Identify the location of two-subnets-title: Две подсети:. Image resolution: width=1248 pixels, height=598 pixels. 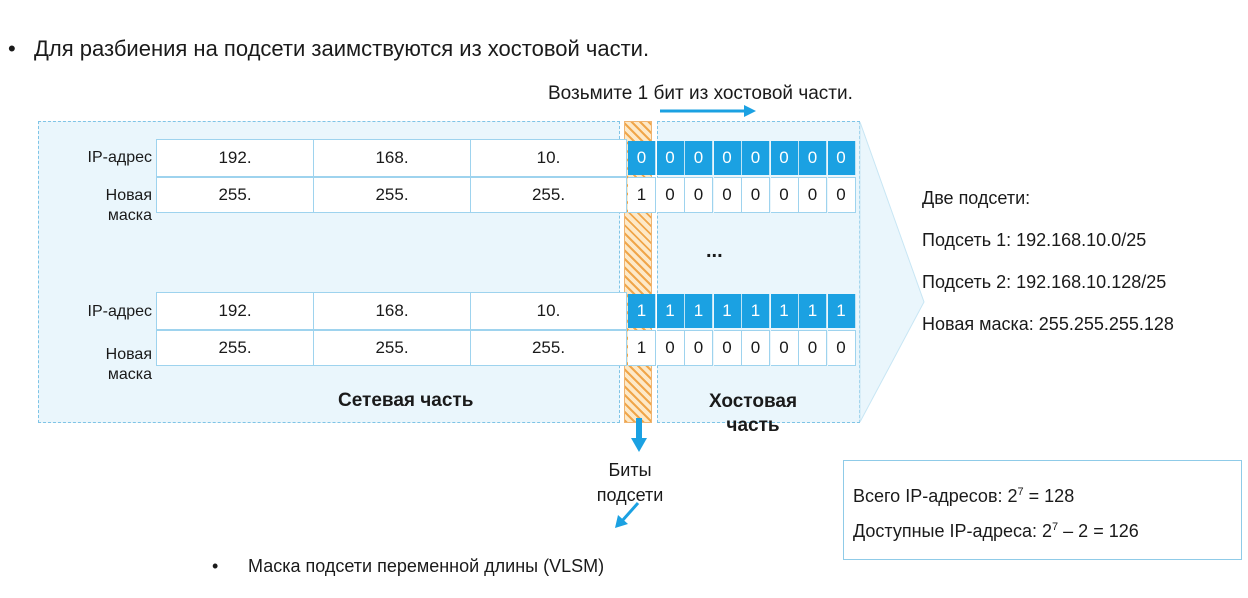
(976, 198).